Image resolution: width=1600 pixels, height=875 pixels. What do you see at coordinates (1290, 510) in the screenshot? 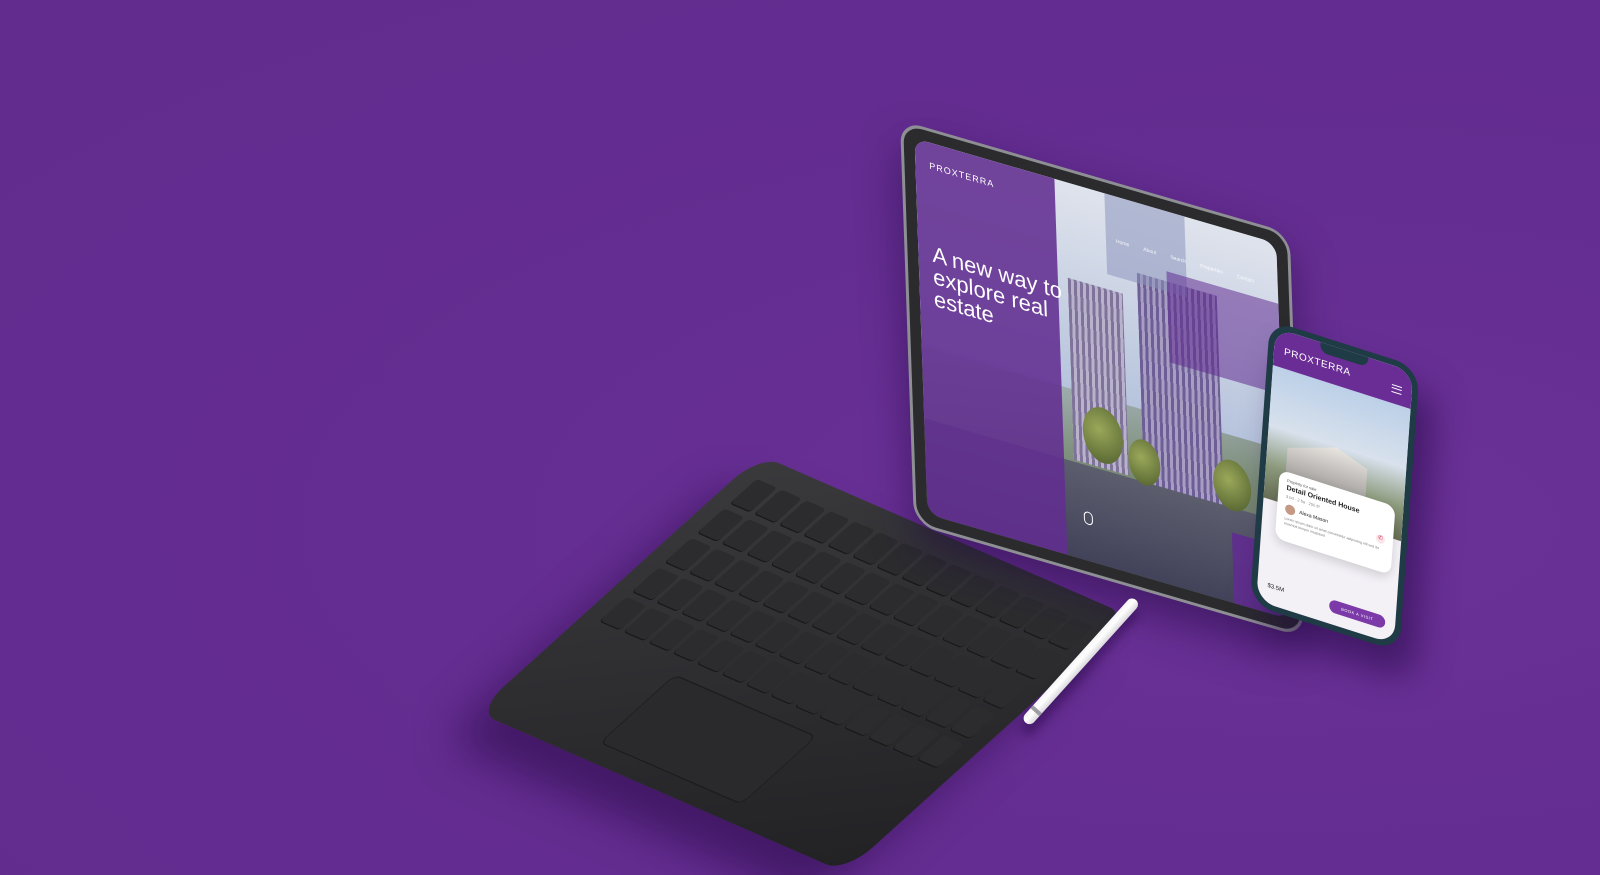
I see `avatar` at bounding box center [1290, 510].